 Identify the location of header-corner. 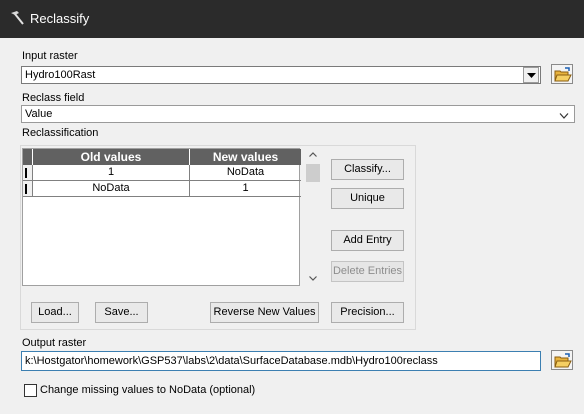
(28, 157).